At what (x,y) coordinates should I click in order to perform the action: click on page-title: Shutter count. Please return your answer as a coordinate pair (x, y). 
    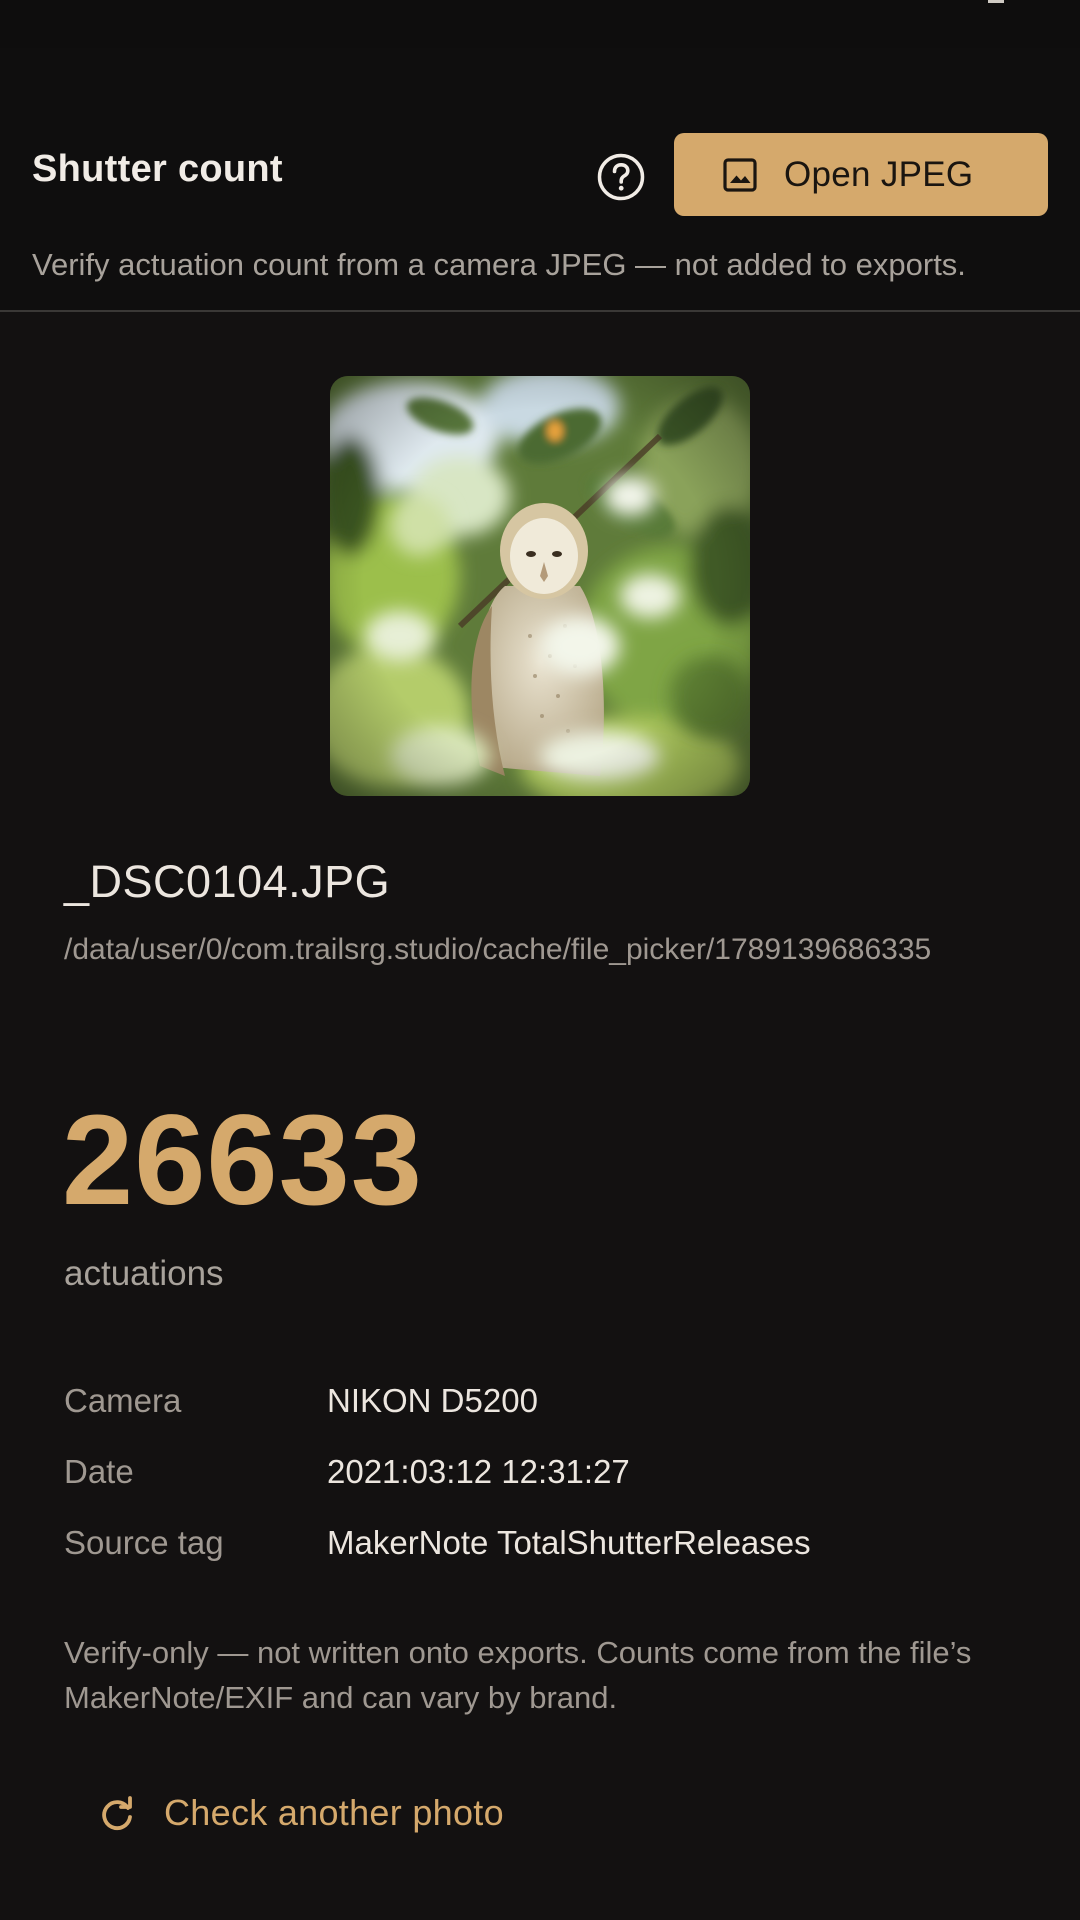
    Looking at the image, I should click on (157, 169).